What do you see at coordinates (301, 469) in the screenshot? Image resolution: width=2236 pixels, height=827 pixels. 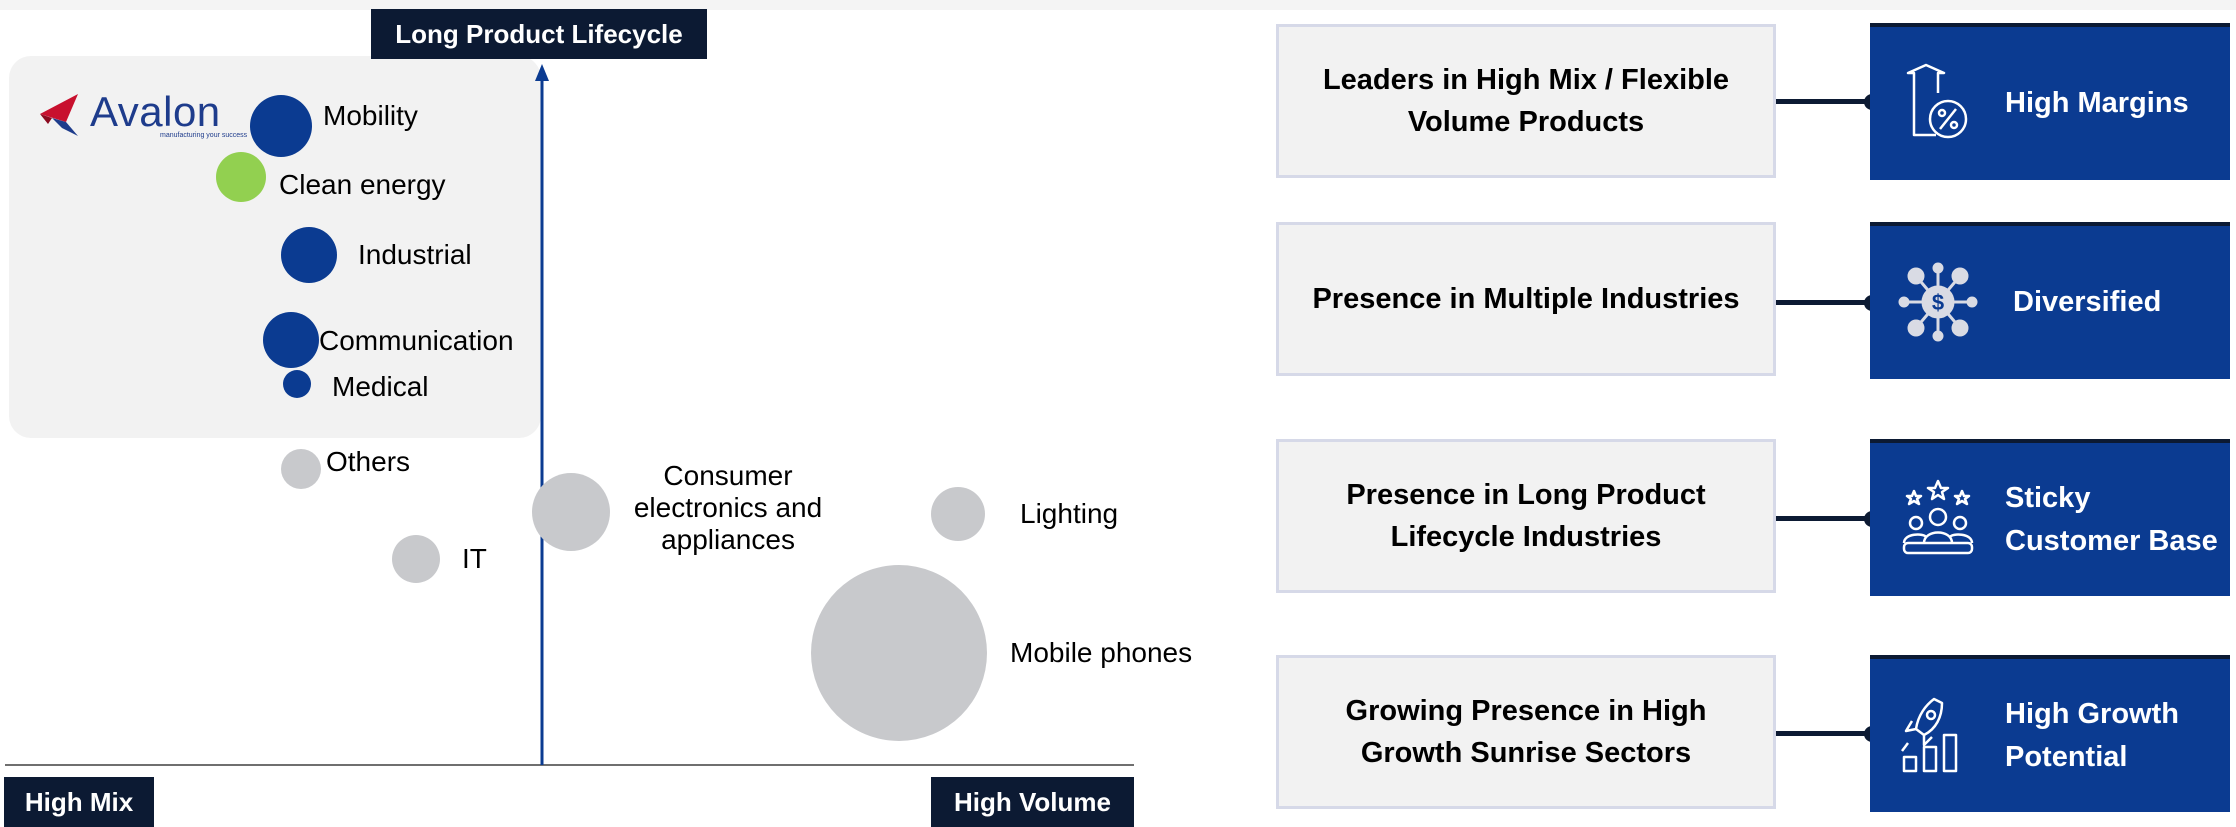 I see `bubble-others` at bounding box center [301, 469].